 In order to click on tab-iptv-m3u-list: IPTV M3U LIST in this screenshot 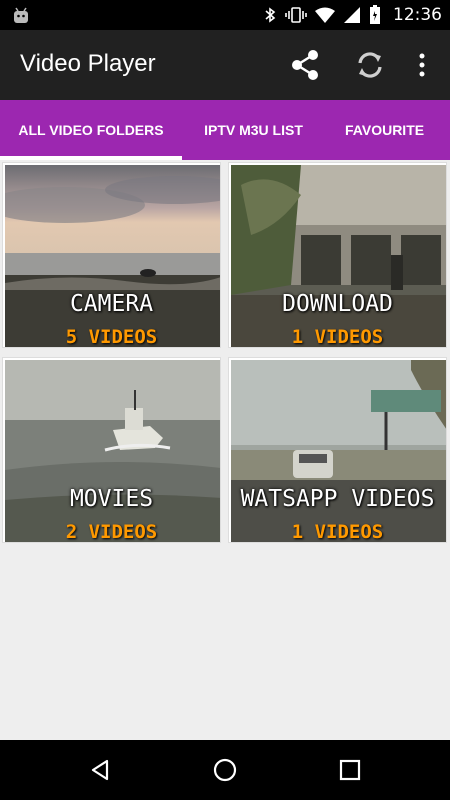, I will do `click(253, 130)`.